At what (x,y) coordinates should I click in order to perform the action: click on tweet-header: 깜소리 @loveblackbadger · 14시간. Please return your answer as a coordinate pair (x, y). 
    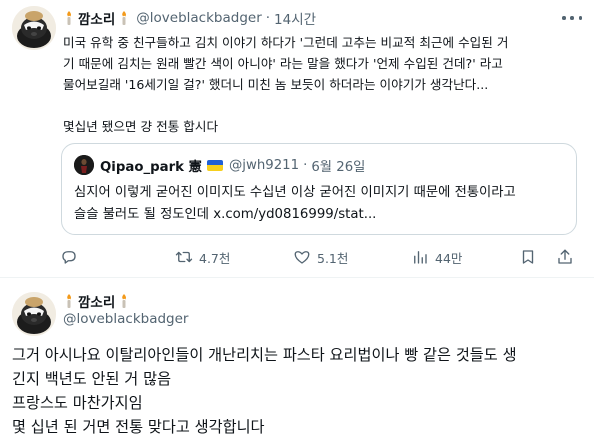
    Looking at the image, I should click on (189, 18).